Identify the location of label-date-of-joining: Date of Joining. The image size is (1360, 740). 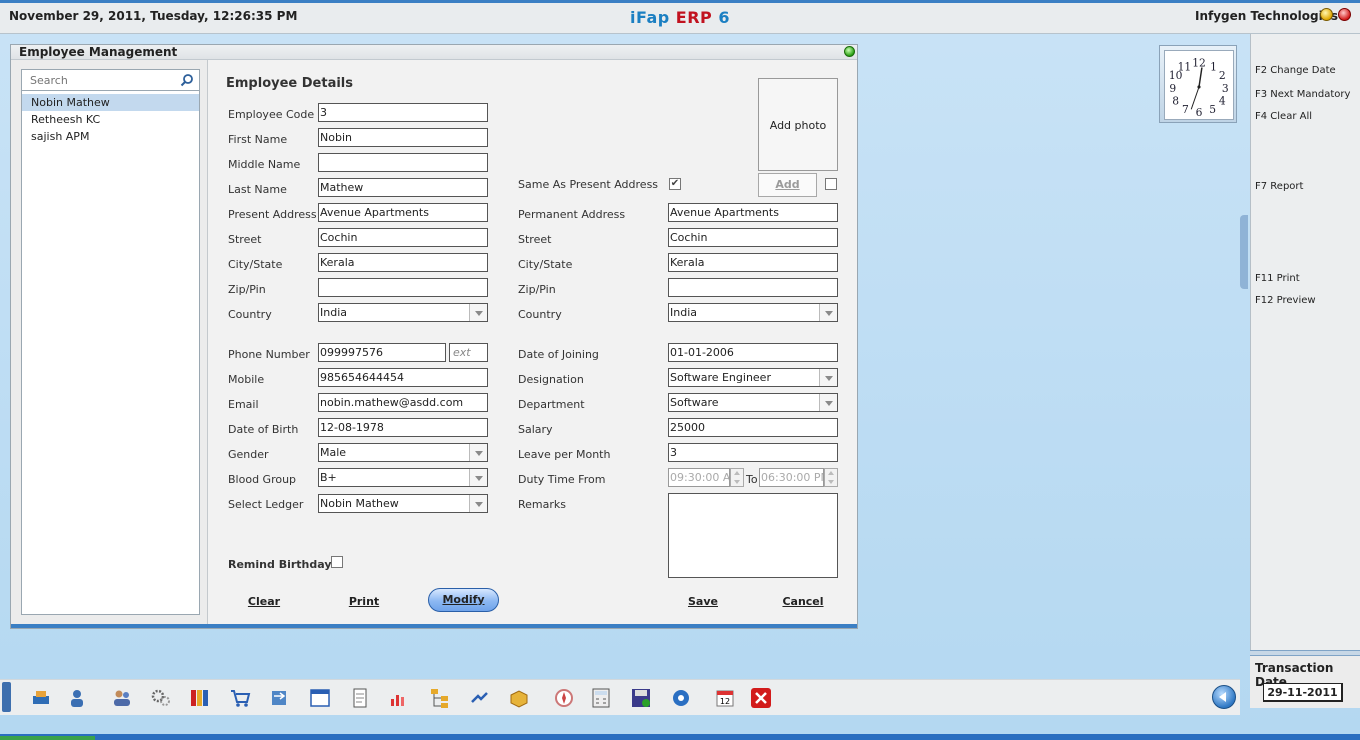
(558, 354).